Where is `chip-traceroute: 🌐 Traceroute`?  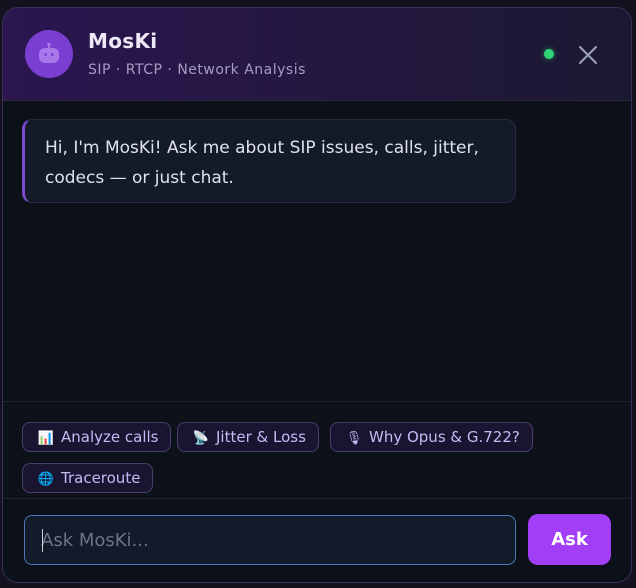 chip-traceroute: 🌐 Traceroute is located at coordinates (88, 478).